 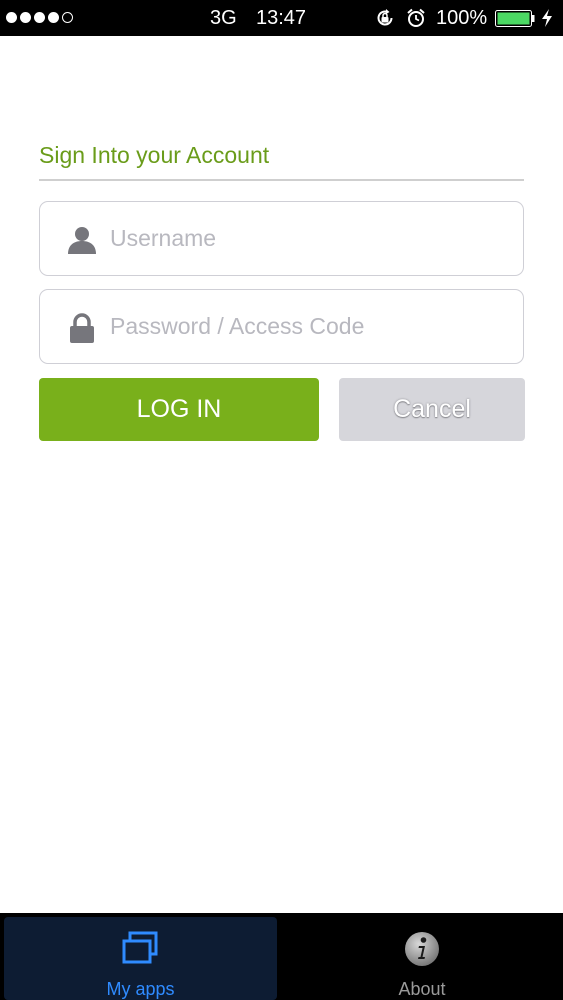 What do you see at coordinates (179, 409) in the screenshot?
I see `login-button: LOG IN` at bounding box center [179, 409].